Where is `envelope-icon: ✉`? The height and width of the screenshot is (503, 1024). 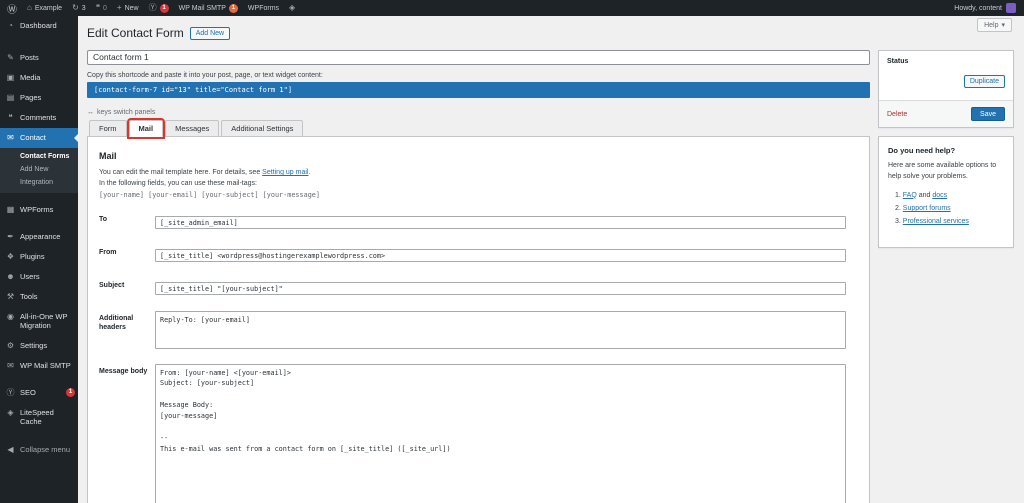 envelope-icon: ✉ is located at coordinates (10, 137).